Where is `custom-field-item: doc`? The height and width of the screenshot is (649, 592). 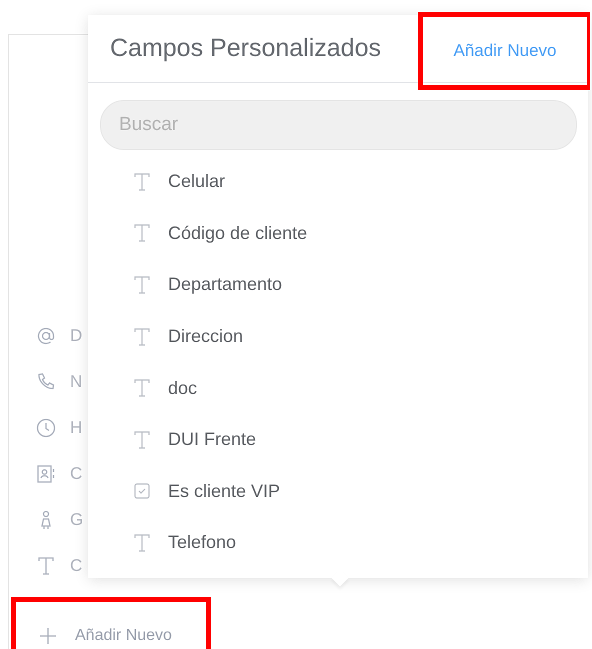
custom-field-item: doc is located at coordinates (338, 388).